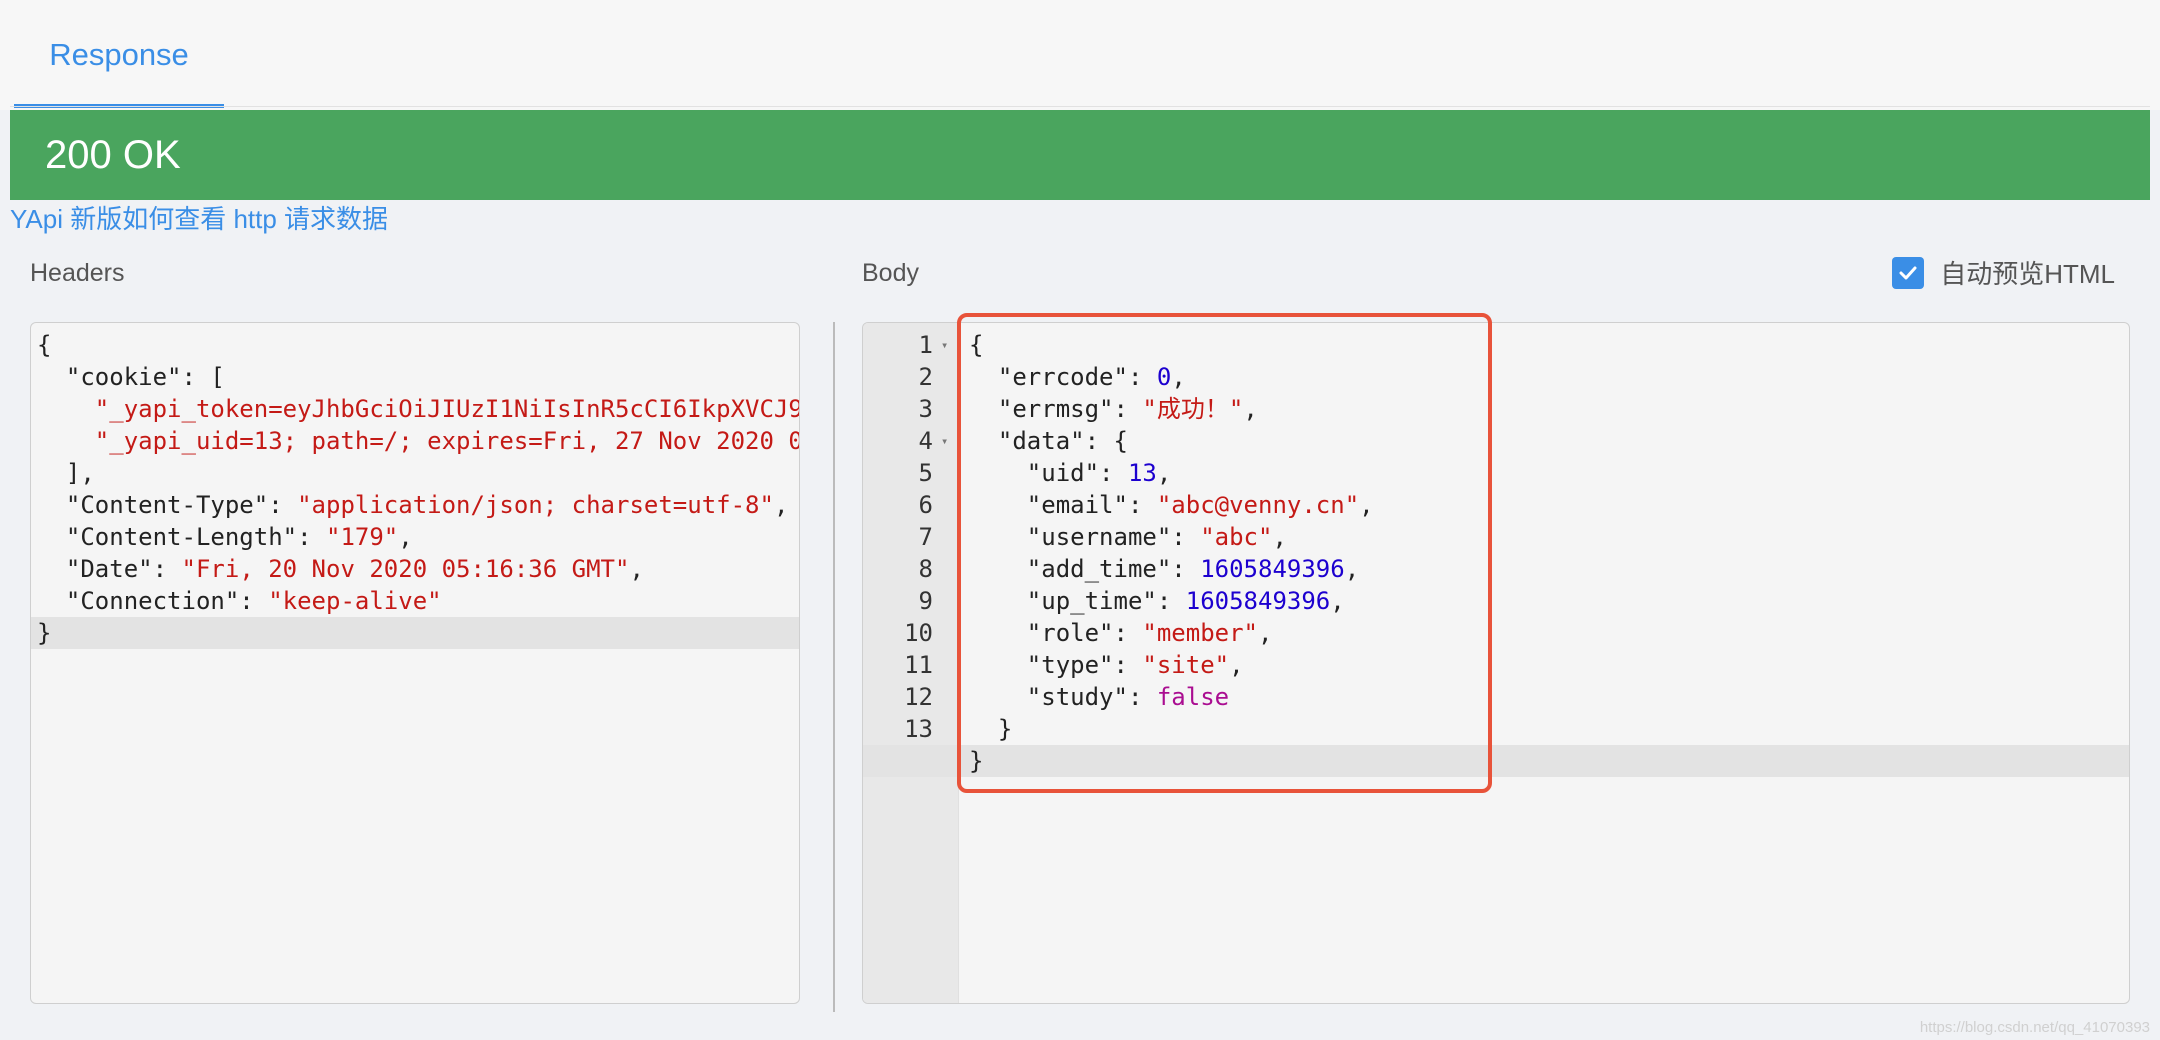 The image size is (2160, 1040). I want to click on code-token: : [, so click(203, 377).